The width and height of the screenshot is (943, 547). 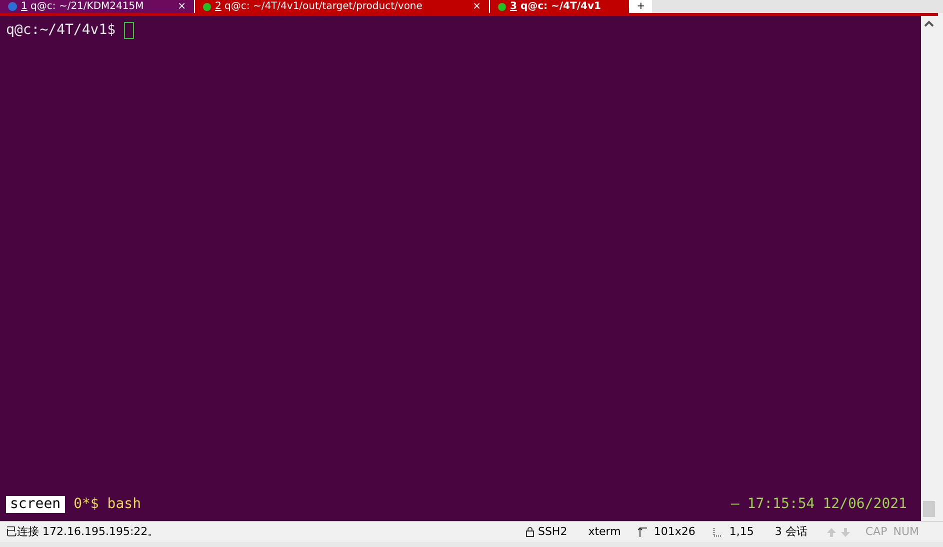 What do you see at coordinates (864, 504) in the screenshot?
I see `clock-date: 12/06/2021` at bounding box center [864, 504].